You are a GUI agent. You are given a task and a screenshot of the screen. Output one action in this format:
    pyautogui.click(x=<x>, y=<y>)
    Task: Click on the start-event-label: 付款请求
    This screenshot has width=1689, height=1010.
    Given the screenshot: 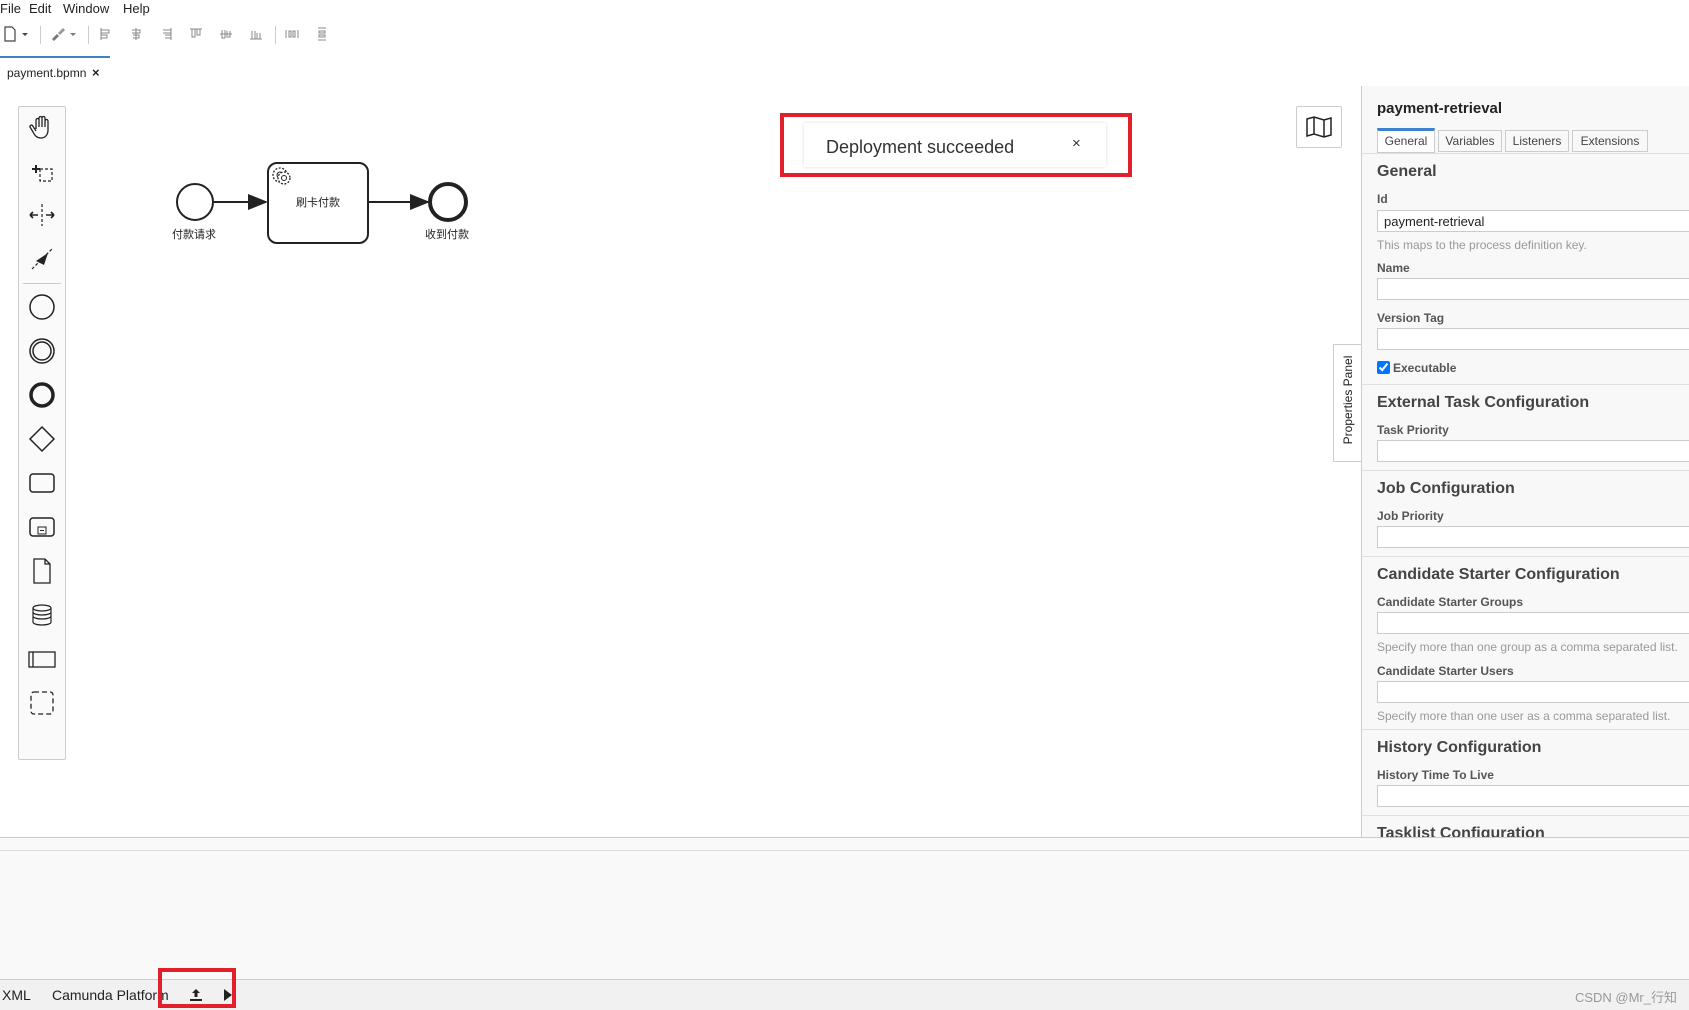 What is the action you would take?
    pyautogui.click(x=194, y=235)
    